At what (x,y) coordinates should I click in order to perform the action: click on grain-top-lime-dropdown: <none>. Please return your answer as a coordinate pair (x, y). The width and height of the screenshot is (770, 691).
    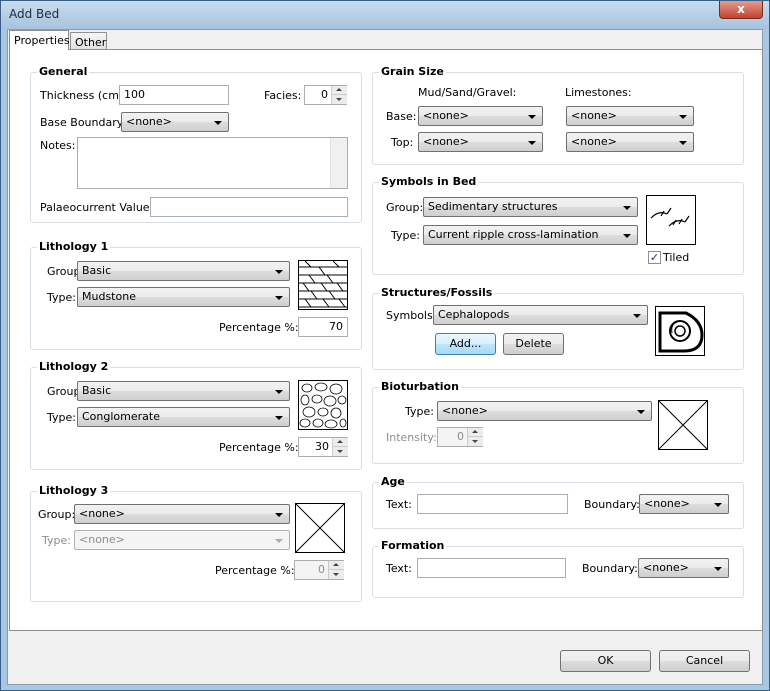
    Looking at the image, I should click on (630, 142).